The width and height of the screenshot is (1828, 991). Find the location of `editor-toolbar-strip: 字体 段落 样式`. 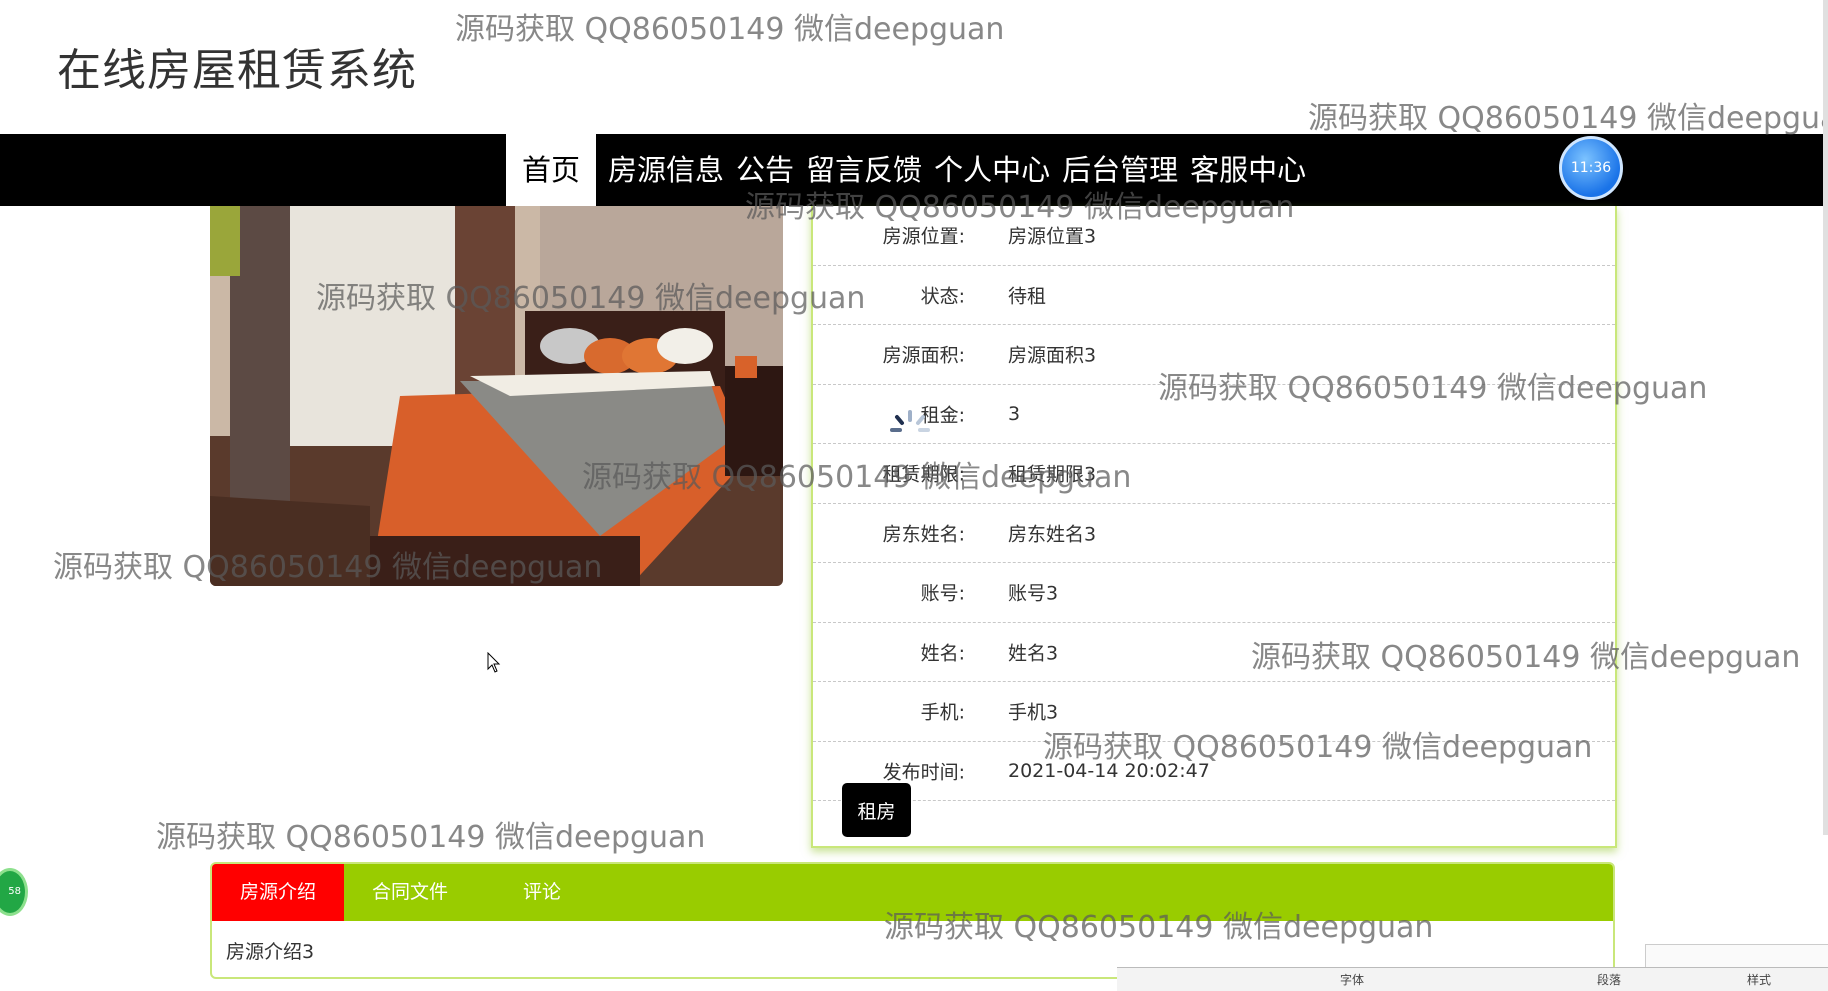

editor-toolbar-strip: 字体 段落 样式 is located at coordinates (1472, 979).